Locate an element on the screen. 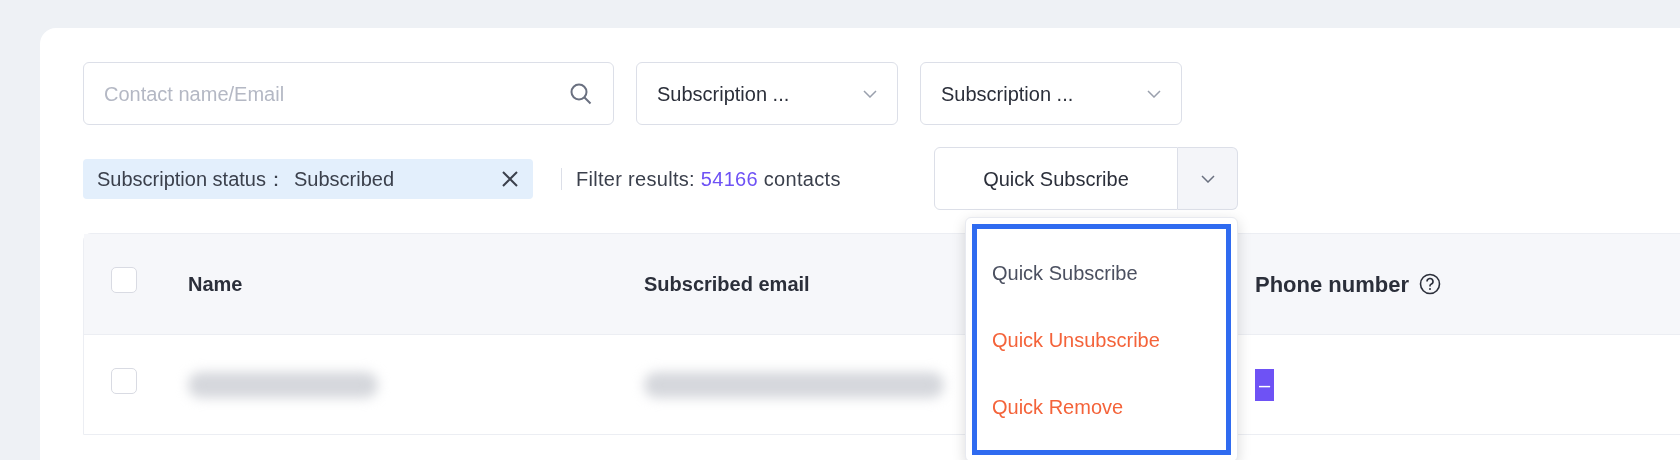 Image resolution: width=1680 pixels, height=460 pixels. column-header: Name is located at coordinates (215, 284).